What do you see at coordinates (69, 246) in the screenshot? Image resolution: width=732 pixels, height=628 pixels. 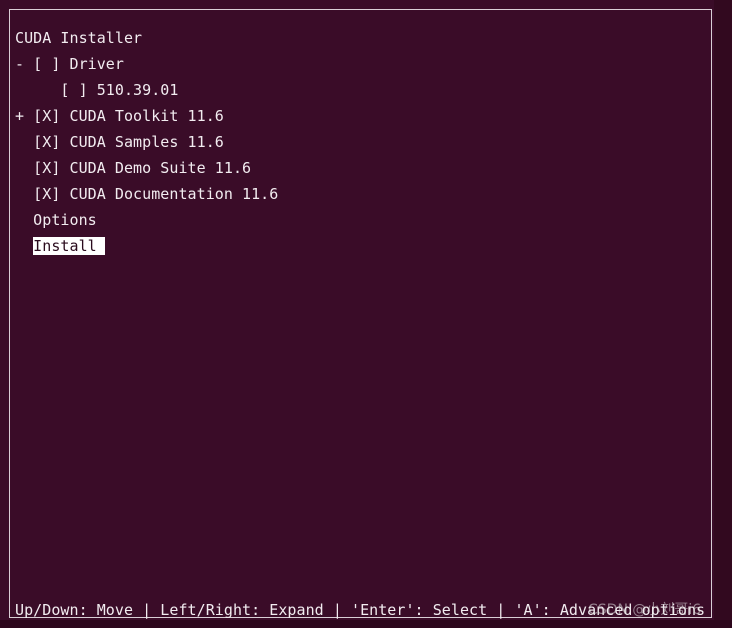 I see `install-button: Install` at bounding box center [69, 246].